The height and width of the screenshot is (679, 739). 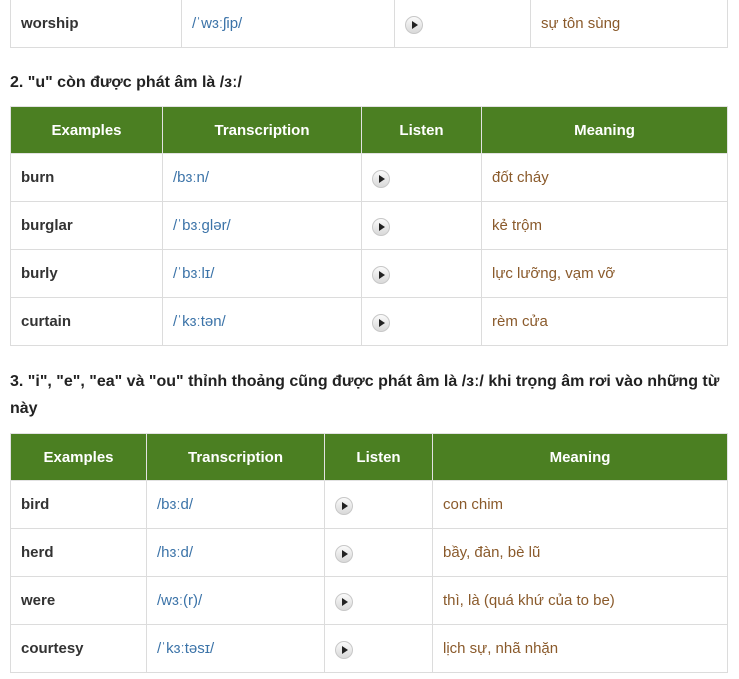 I want to click on transcription: /bɜːd/, so click(x=235, y=504).